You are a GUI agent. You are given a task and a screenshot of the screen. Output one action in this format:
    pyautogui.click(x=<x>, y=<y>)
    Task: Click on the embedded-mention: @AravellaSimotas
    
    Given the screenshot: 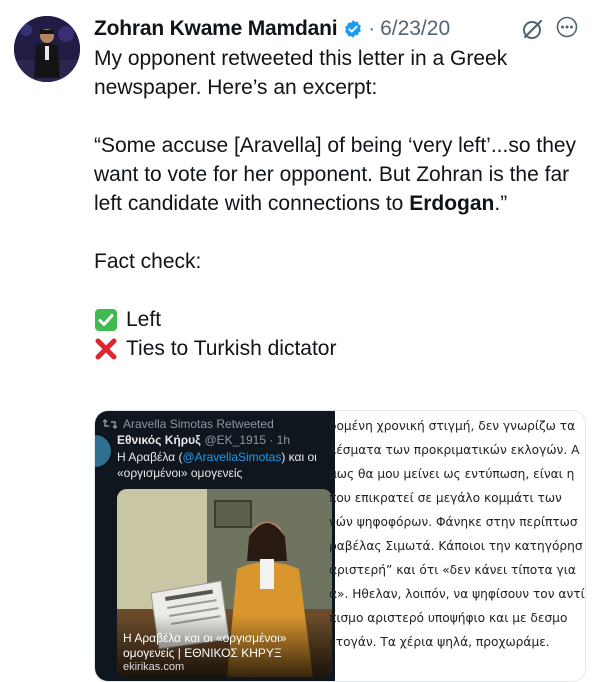 What is the action you would take?
    pyautogui.click(x=232, y=457)
    